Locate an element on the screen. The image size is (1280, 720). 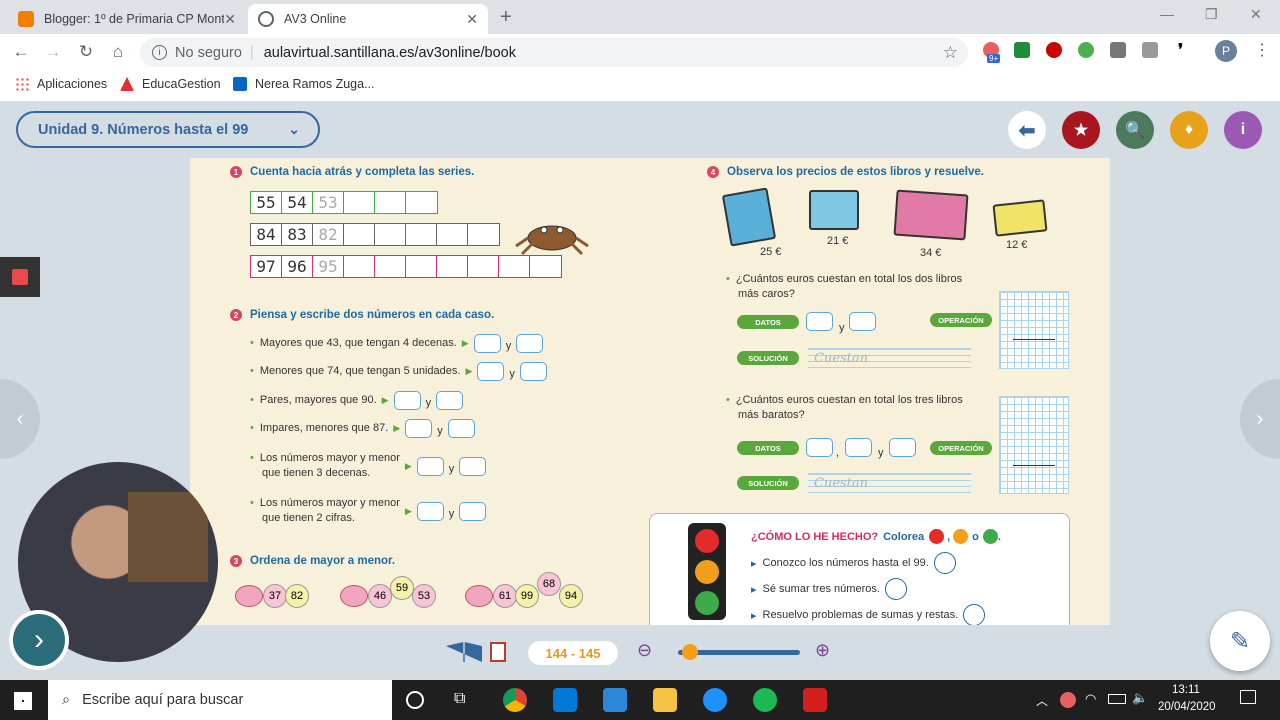
back-button: ⬅ is located at coordinates (1027, 130).